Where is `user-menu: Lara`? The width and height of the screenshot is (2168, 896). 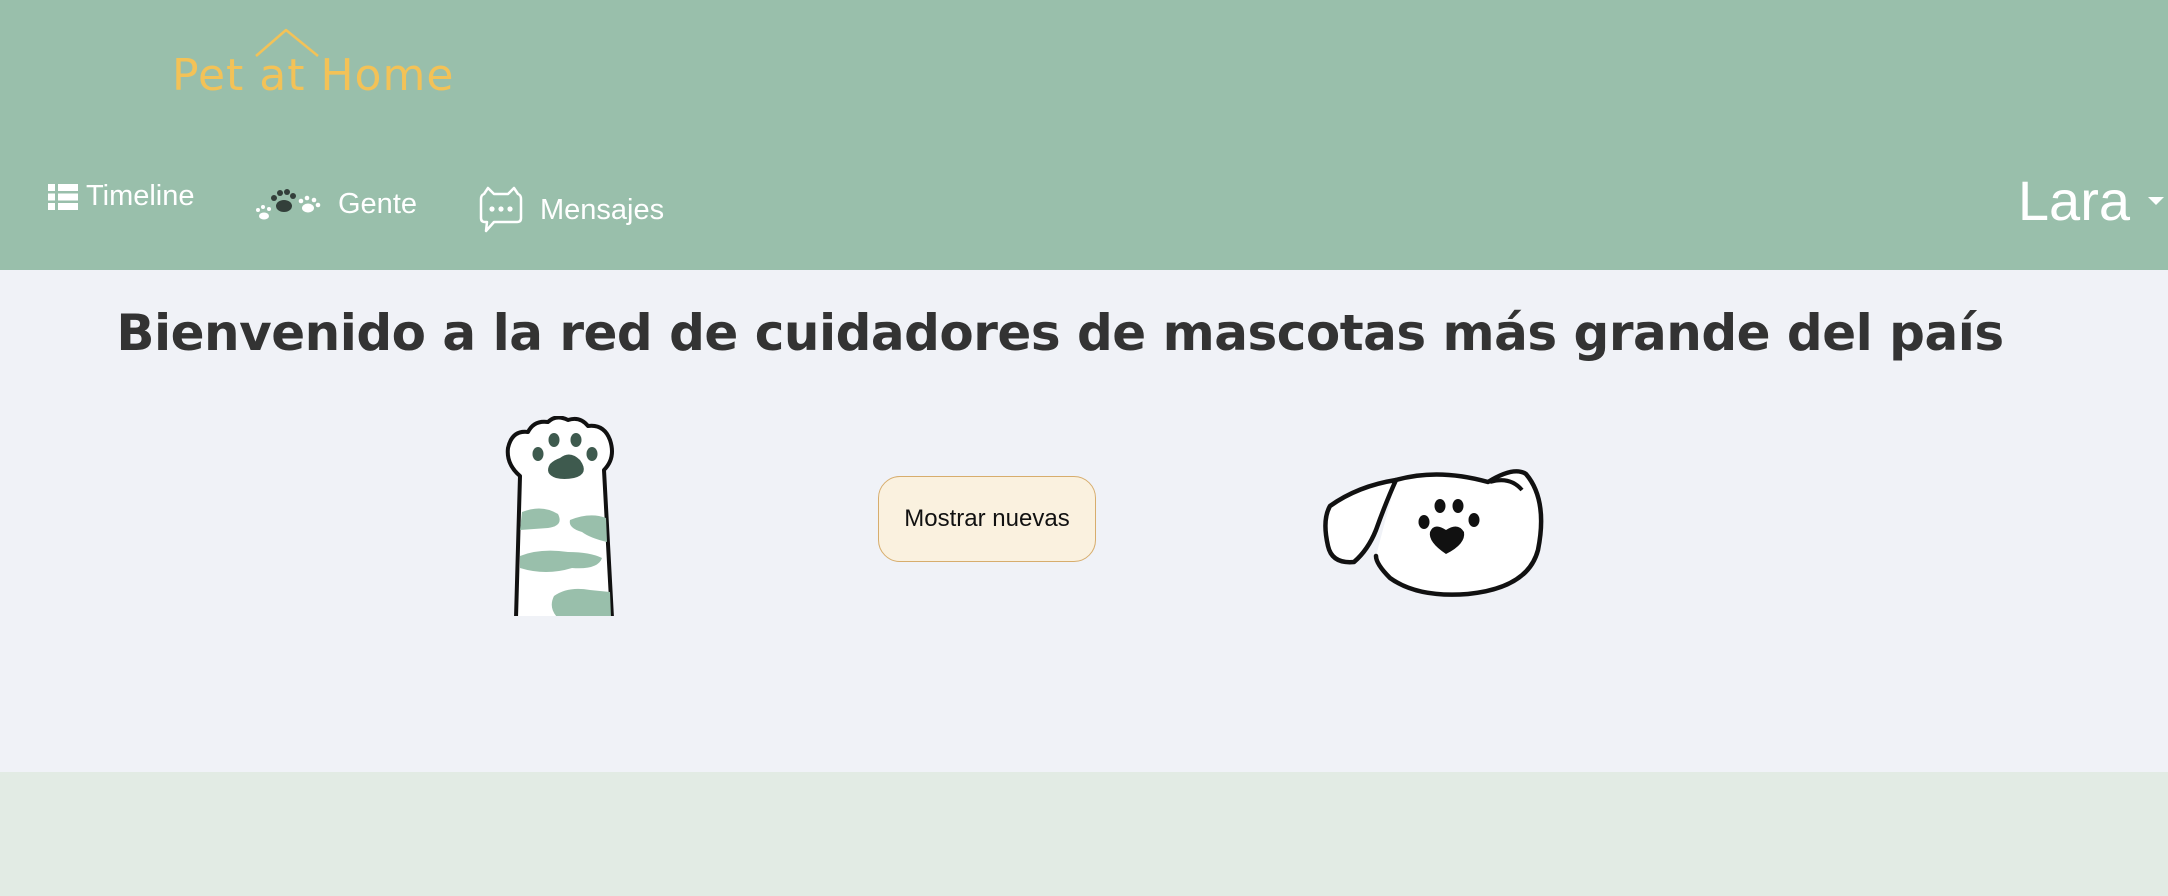 user-menu: Lara is located at coordinates (2093, 200).